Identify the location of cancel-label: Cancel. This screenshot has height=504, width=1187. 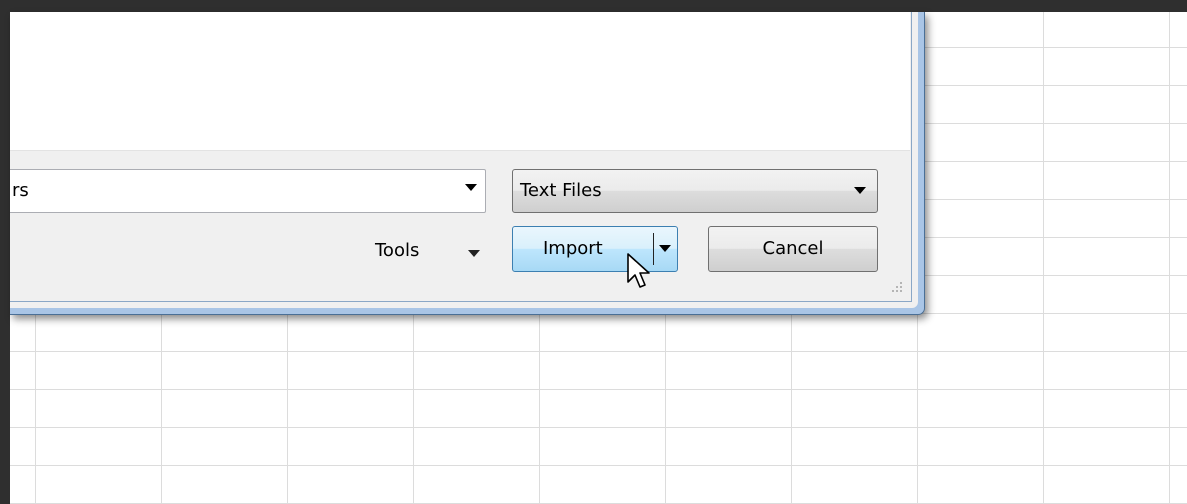
(793, 248).